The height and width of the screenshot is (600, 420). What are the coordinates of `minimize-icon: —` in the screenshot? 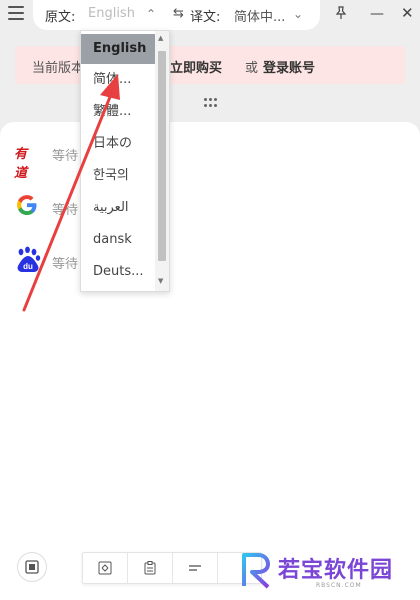 It's located at (377, 14).